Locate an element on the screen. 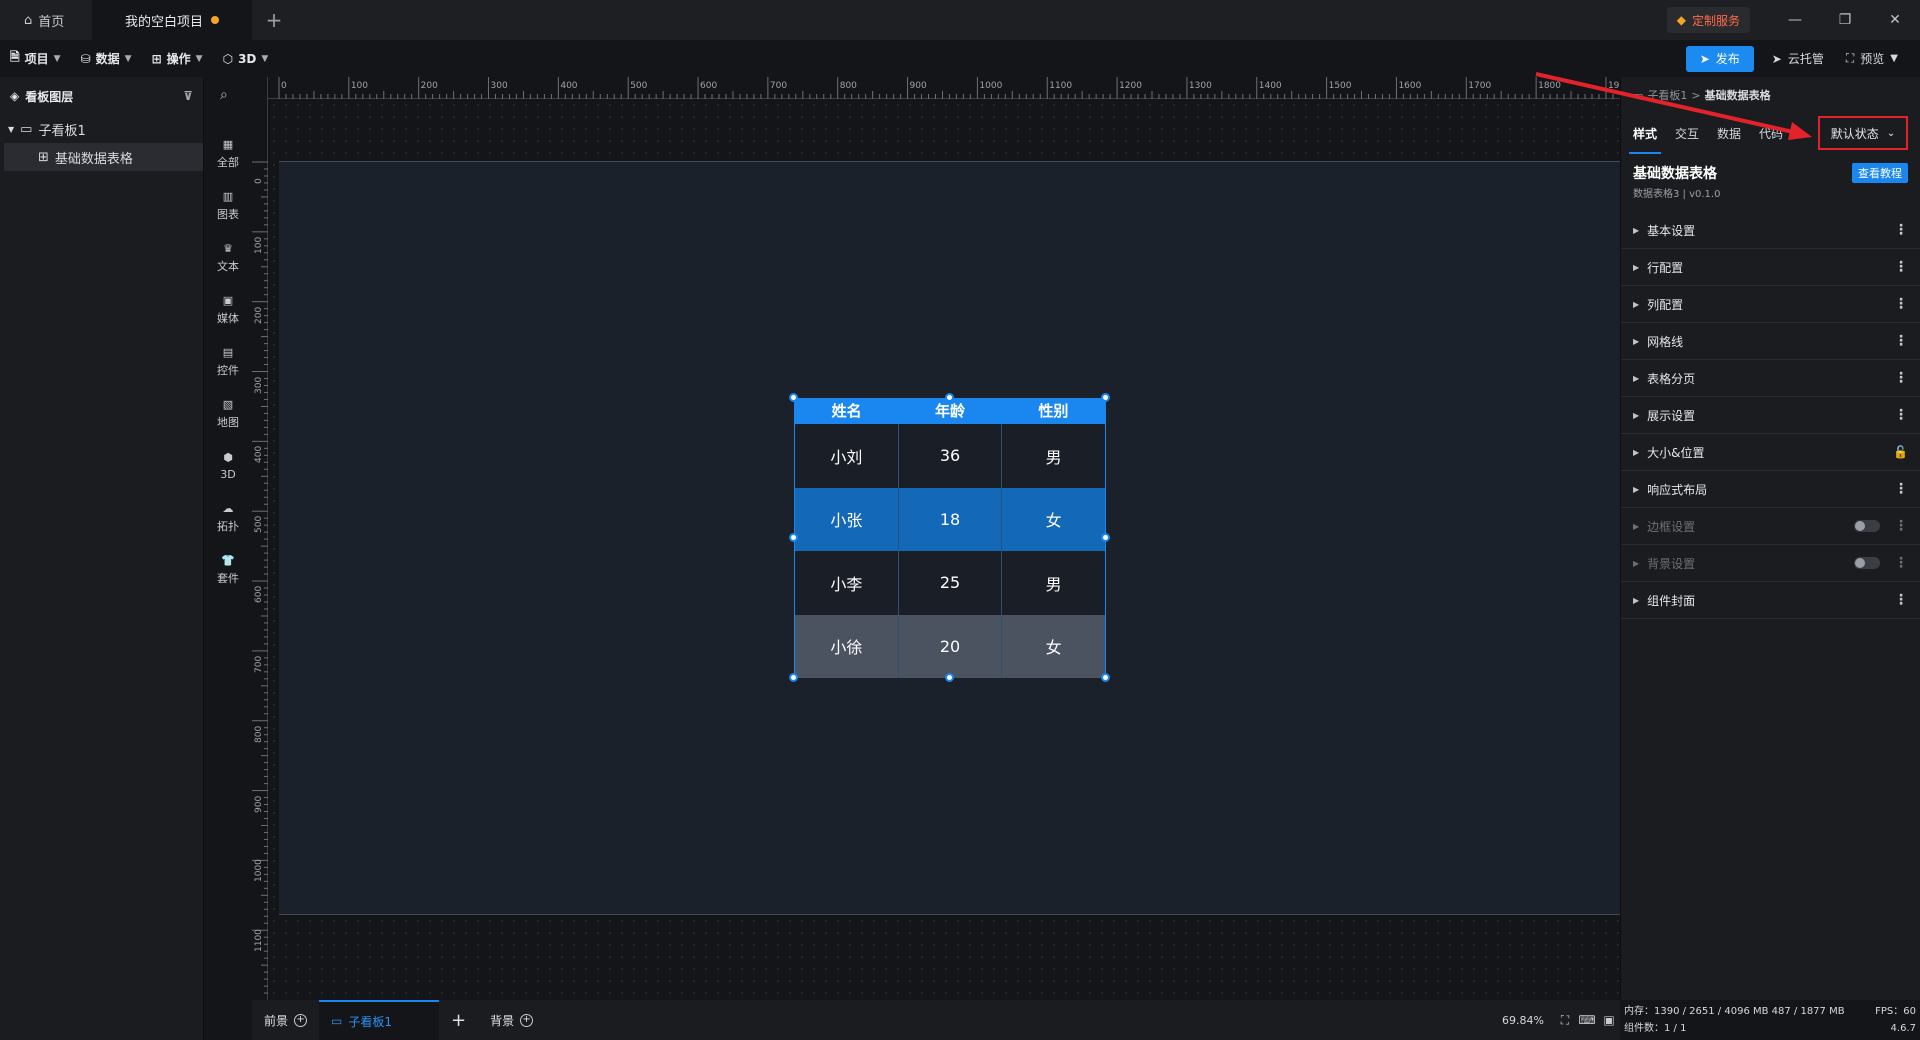 The height and width of the screenshot is (1040, 1920). resize-handle-top-left is located at coordinates (793, 397).